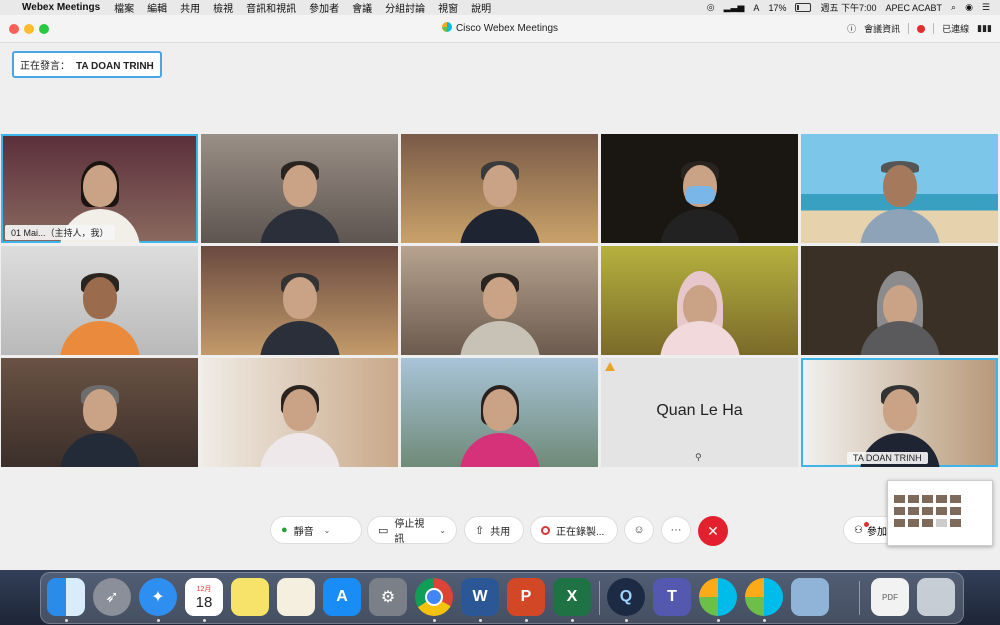 The height and width of the screenshot is (625, 1000). Describe the element at coordinates (810, 597) in the screenshot. I see `preview-icon` at that location.